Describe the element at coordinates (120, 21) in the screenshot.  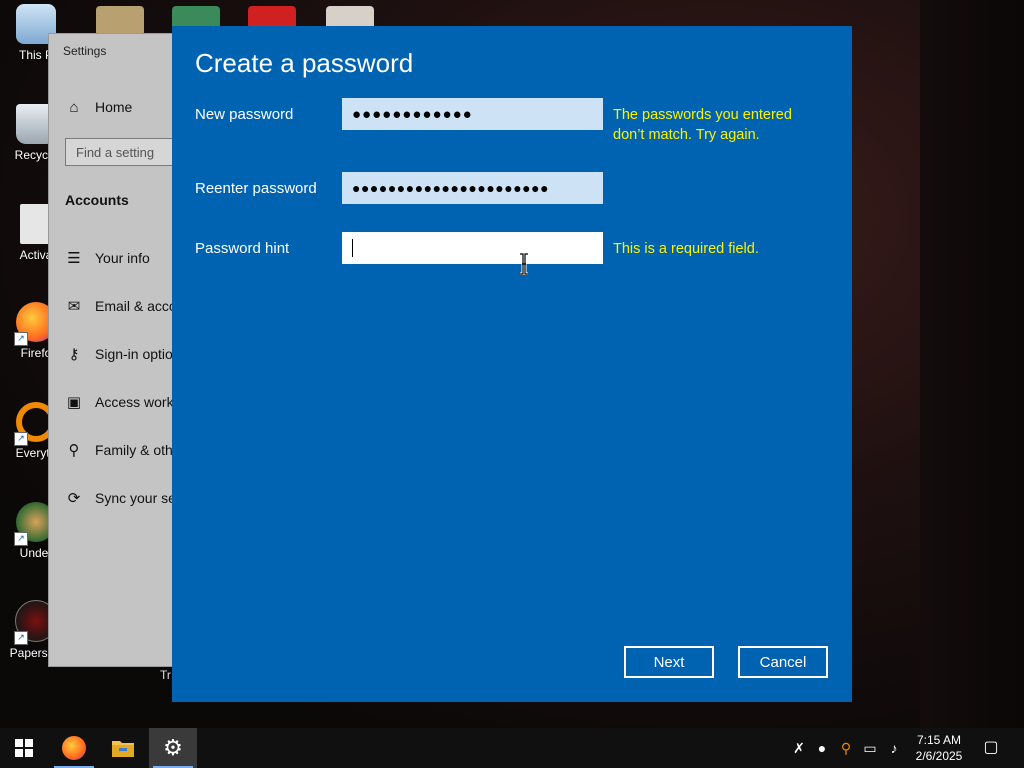
I see `desktop-app-icon` at that location.